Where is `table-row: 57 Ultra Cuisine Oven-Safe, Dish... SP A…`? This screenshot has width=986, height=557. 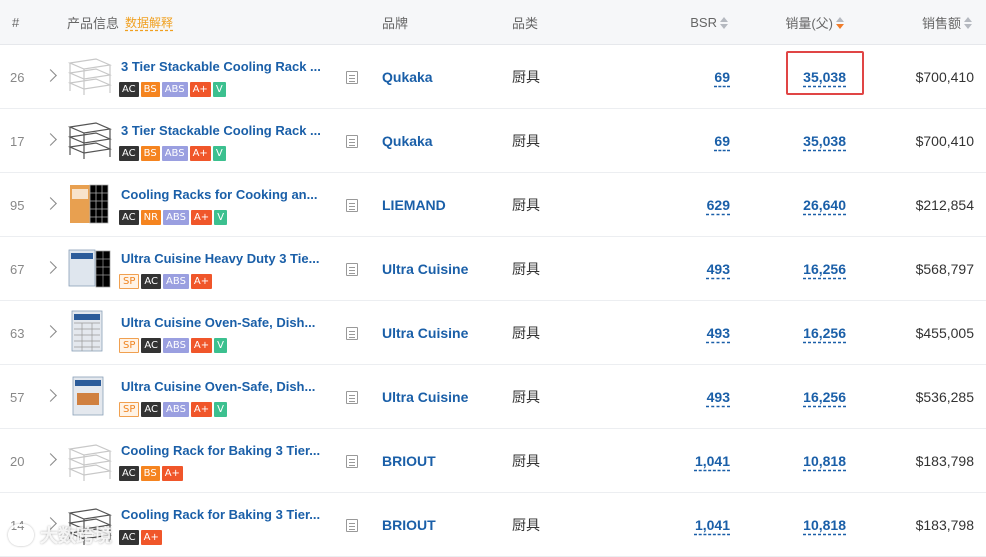 table-row: 57 Ultra Cuisine Oven-Safe, Dish... SP A… is located at coordinates (493, 397).